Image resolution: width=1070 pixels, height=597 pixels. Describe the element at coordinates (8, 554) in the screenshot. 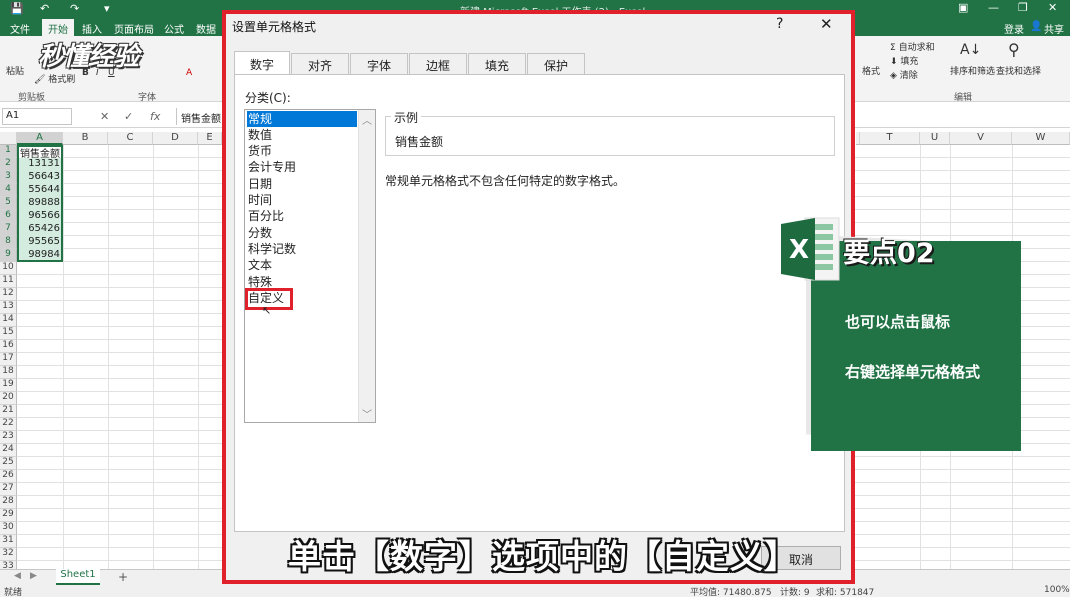

I see `row-header: 32` at that location.